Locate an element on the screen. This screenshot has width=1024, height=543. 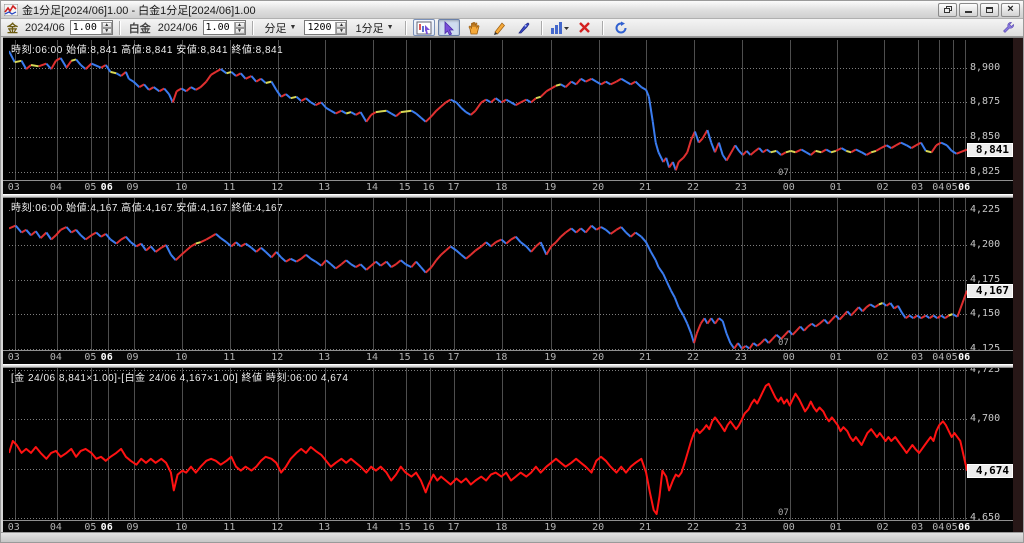
x-tick-label: 04 is located at coordinates (938, 187).